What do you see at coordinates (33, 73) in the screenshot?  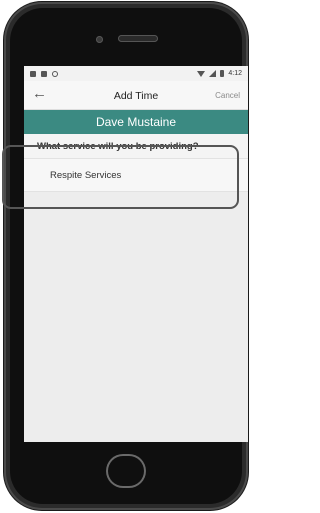 I see `notification-icon` at bounding box center [33, 73].